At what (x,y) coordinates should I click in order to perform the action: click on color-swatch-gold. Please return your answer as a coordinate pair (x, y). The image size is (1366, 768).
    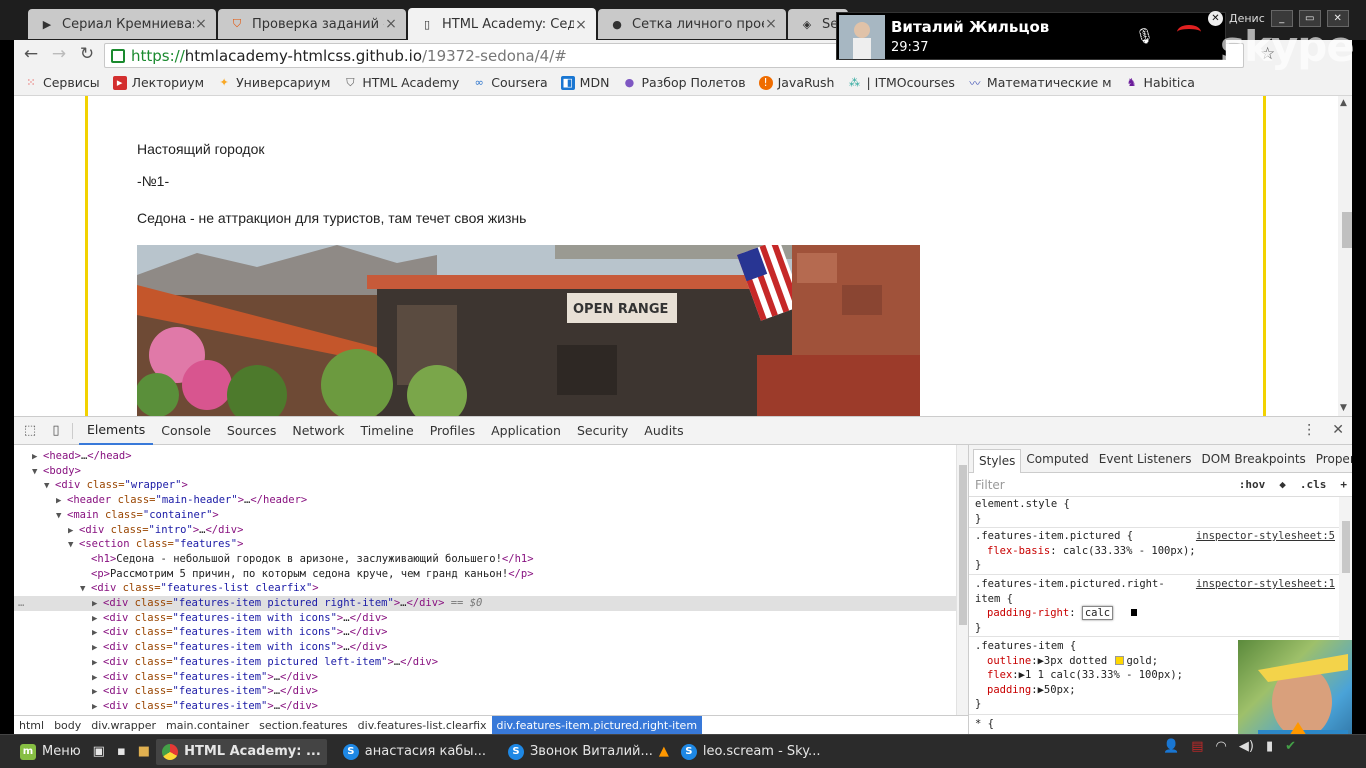
    Looking at the image, I should click on (1120, 660).